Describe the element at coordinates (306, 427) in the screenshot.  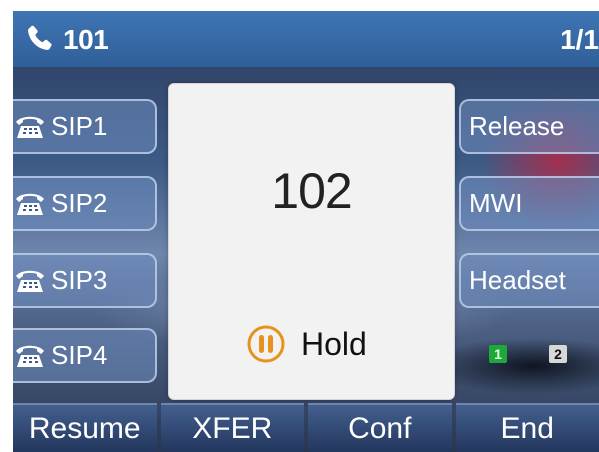
I see `softkey-bar: Resume XFER Conf End` at that location.